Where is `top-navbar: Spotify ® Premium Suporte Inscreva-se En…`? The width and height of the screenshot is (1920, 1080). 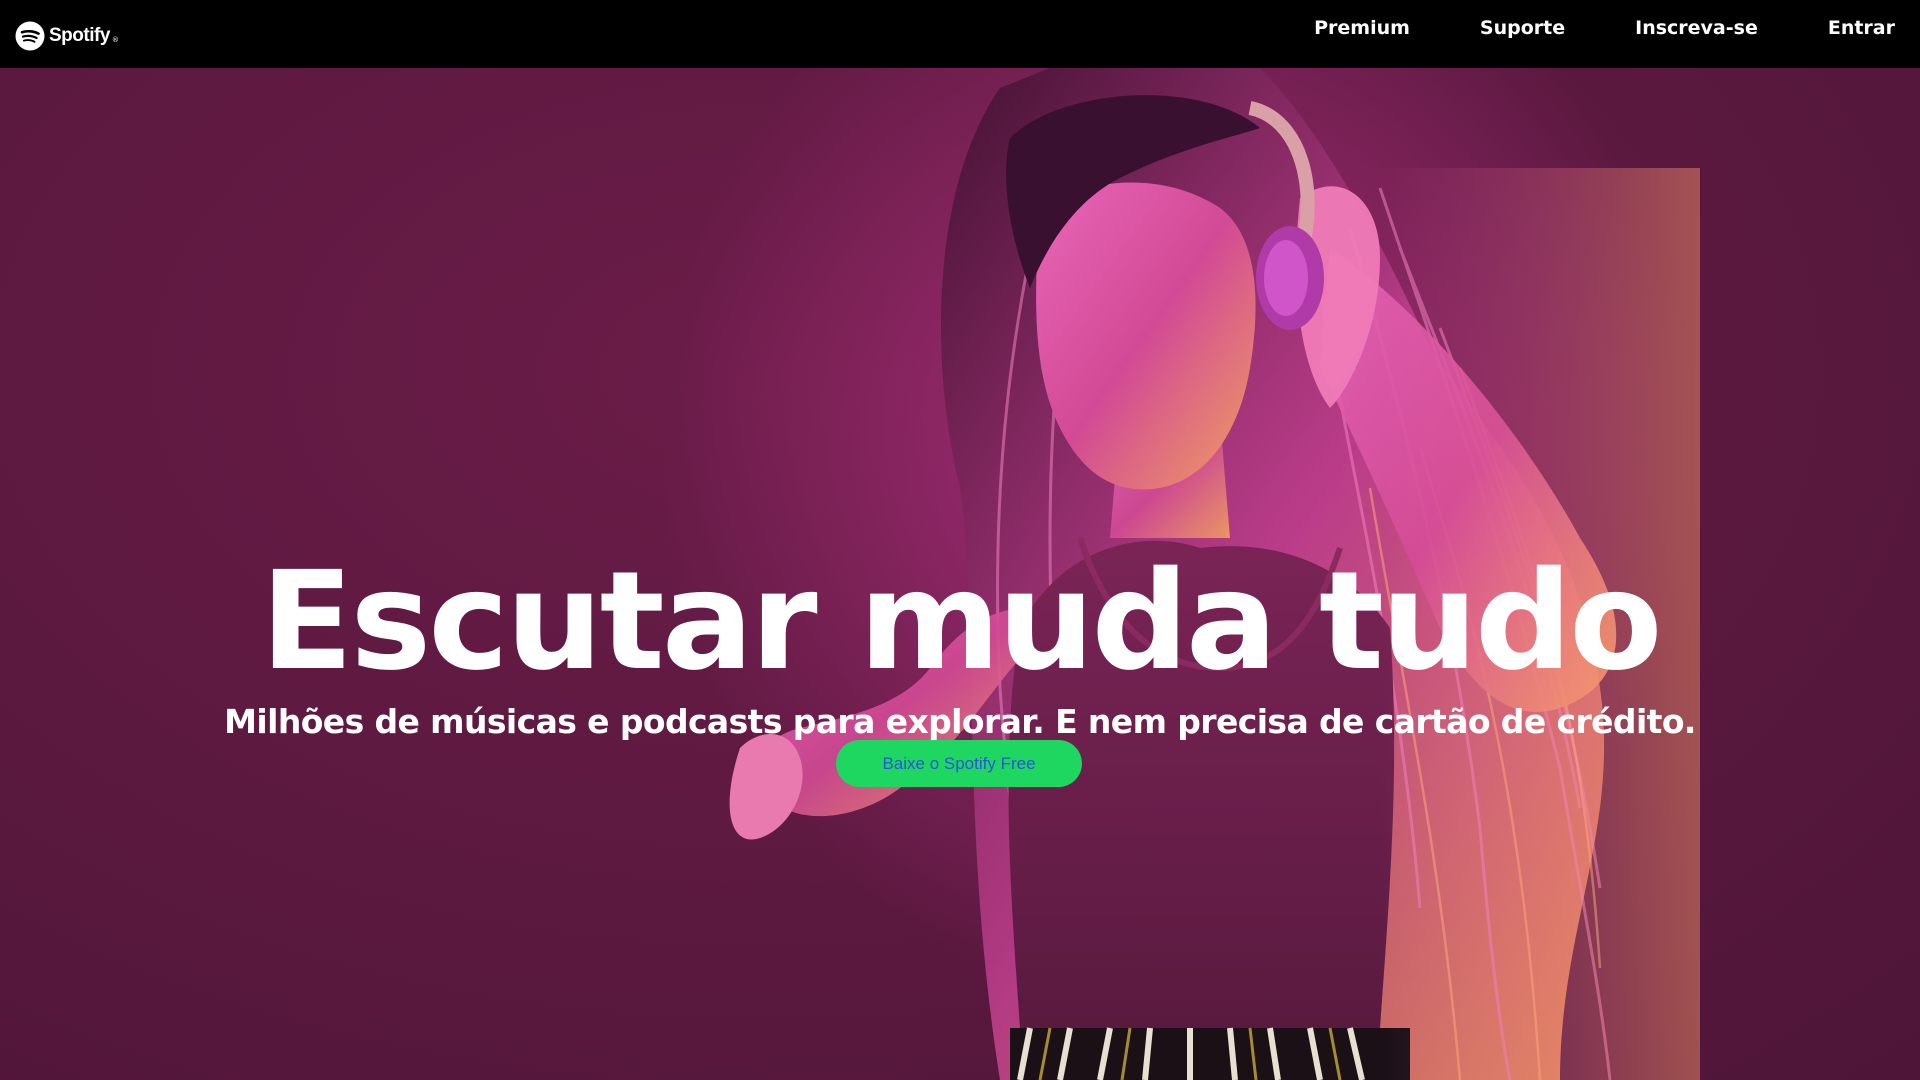 top-navbar: Spotify ® Premium Suporte Inscreva-se En… is located at coordinates (960, 34).